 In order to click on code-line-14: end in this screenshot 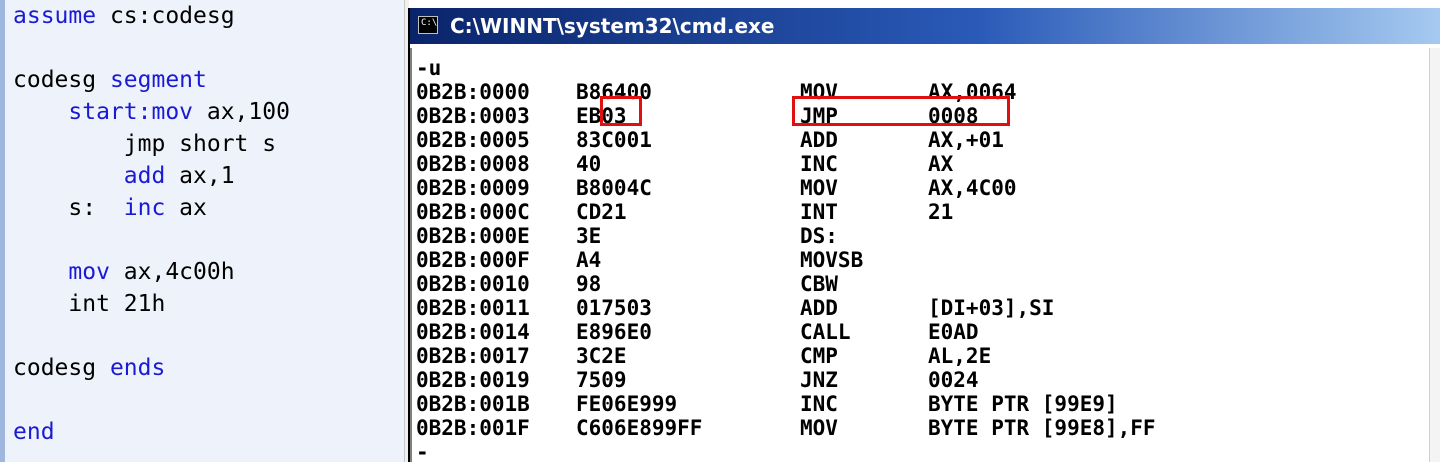, I will do `click(34, 432)`.